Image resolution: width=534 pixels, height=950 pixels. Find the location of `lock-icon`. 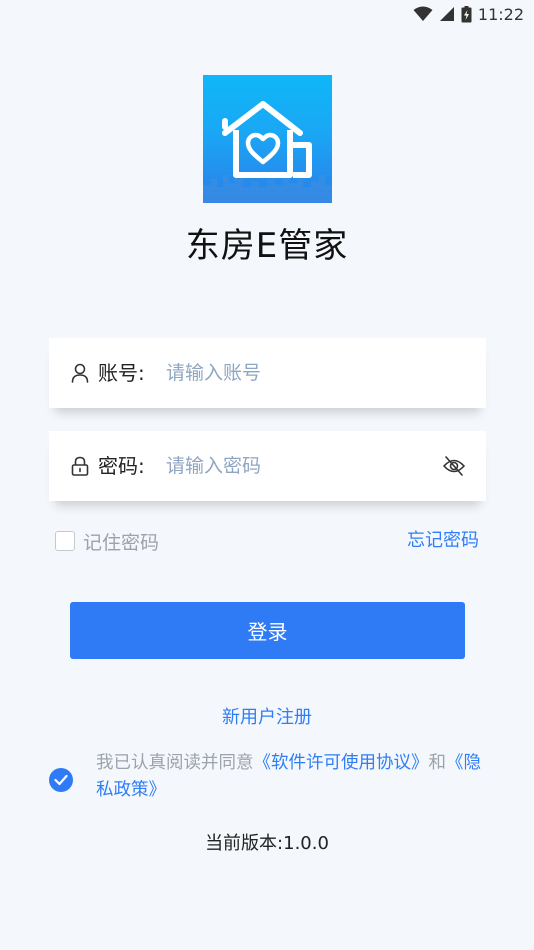

lock-icon is located at coordinates (80, 466).